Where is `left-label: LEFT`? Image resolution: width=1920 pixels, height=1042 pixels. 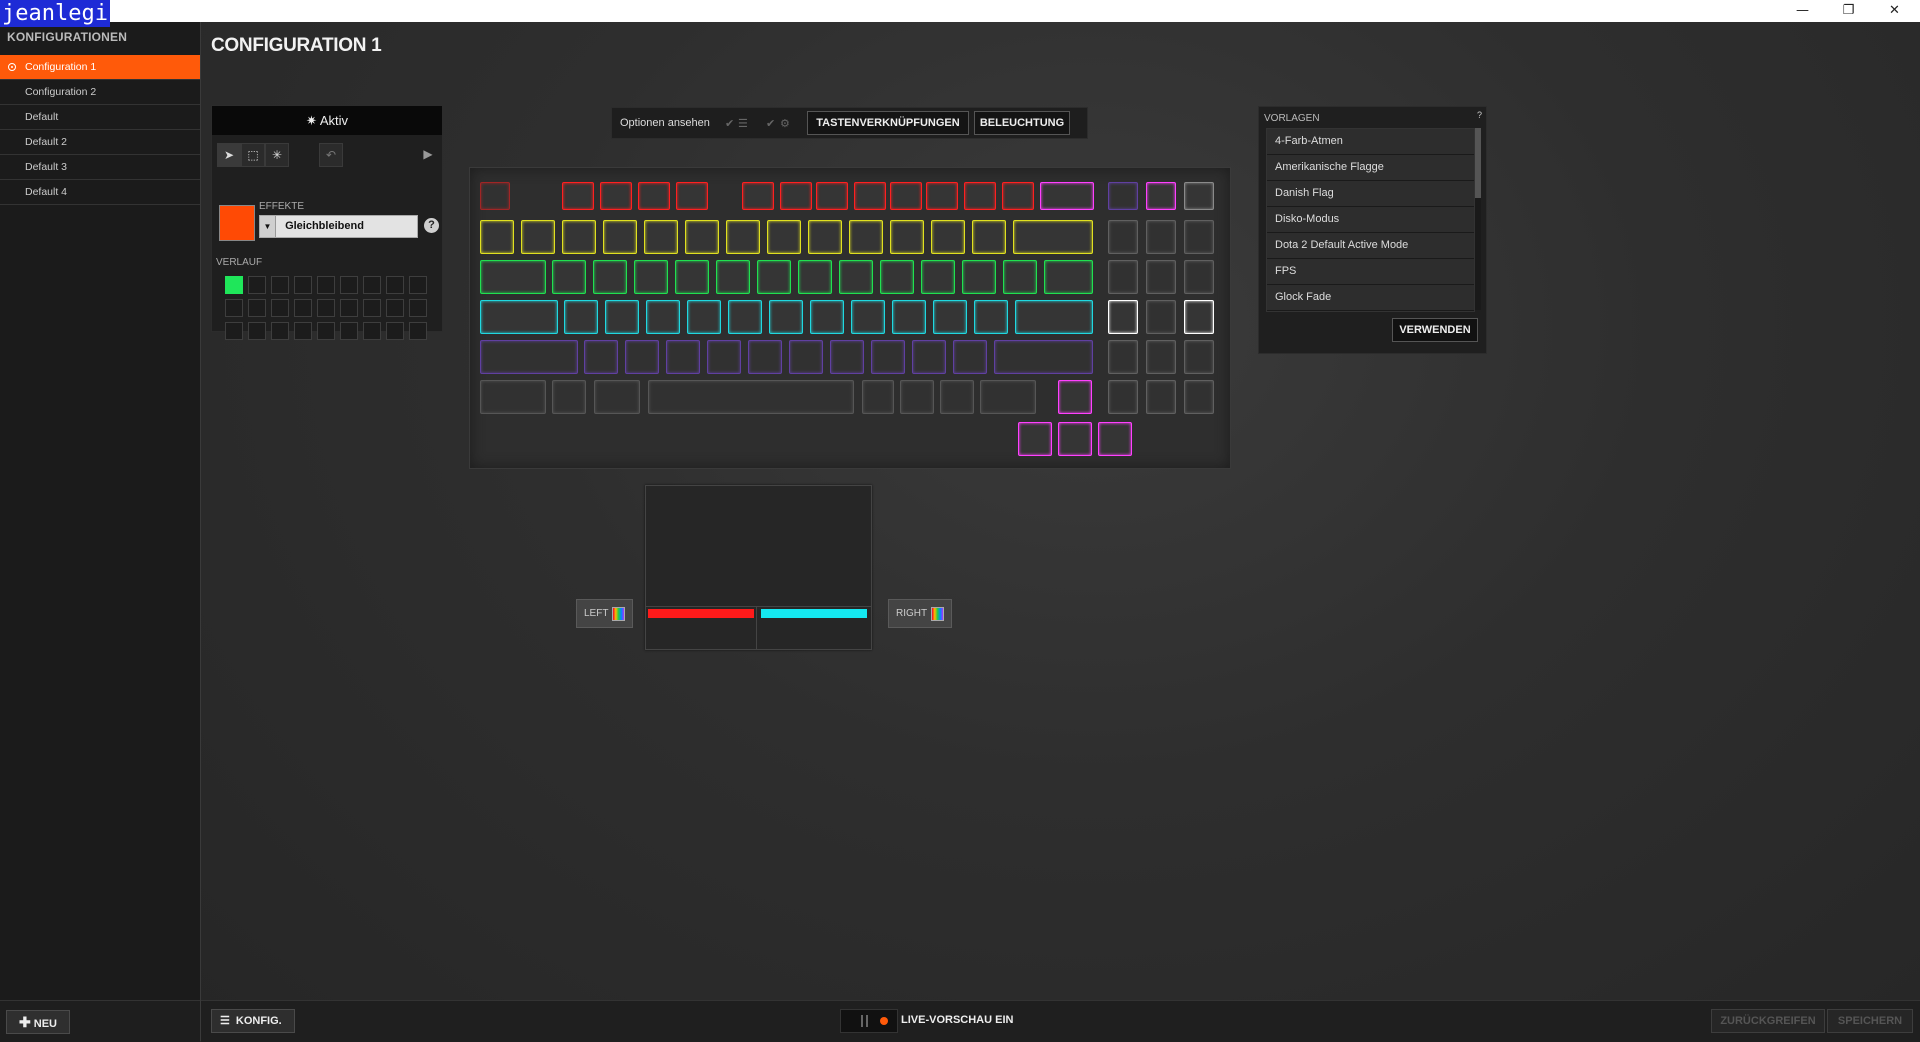
left-label: LEFT is located at coordinates (604, 613).